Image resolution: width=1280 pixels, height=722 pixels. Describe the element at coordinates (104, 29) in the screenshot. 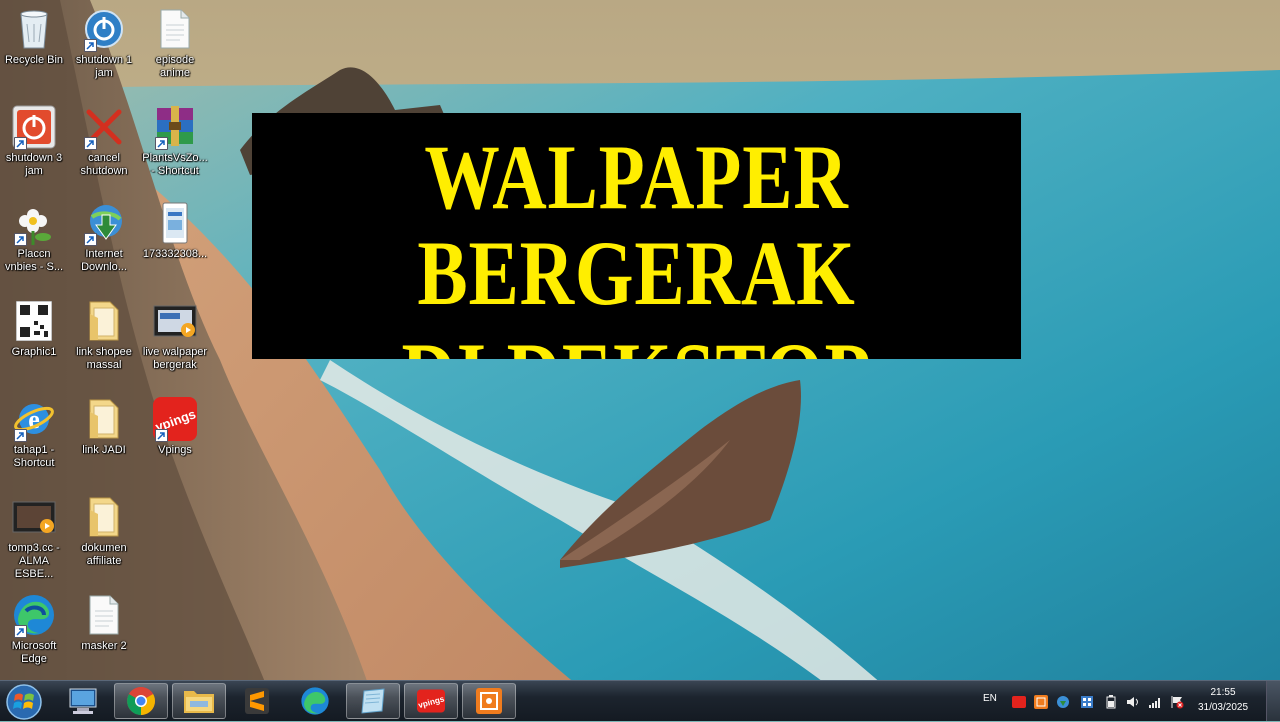

I see `power-icon` at that location.